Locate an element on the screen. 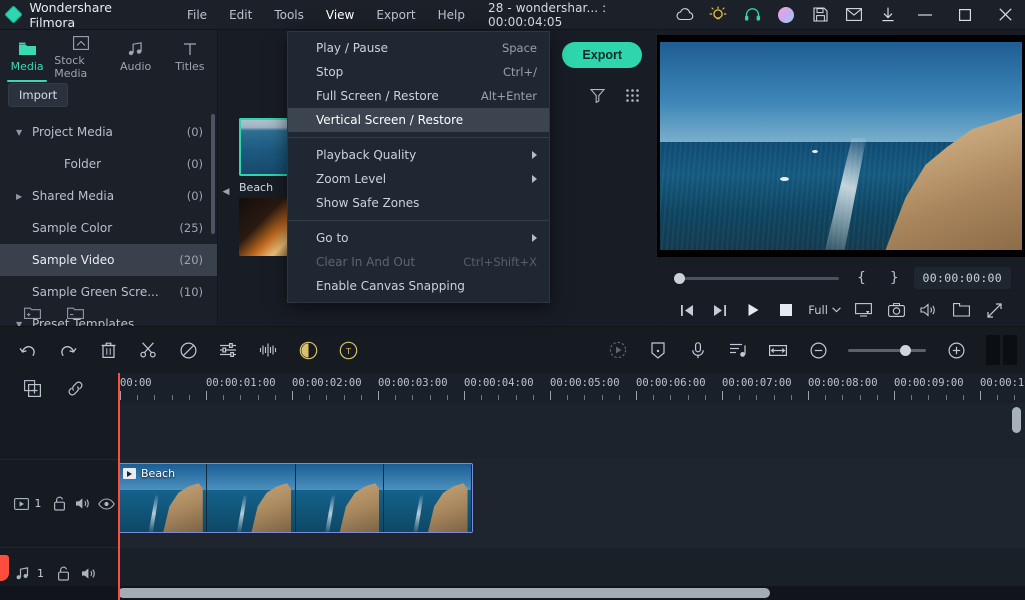 The height and width of the screenshot is (600, 1025). beat-detect-icon is located at coordinates (738, 350).